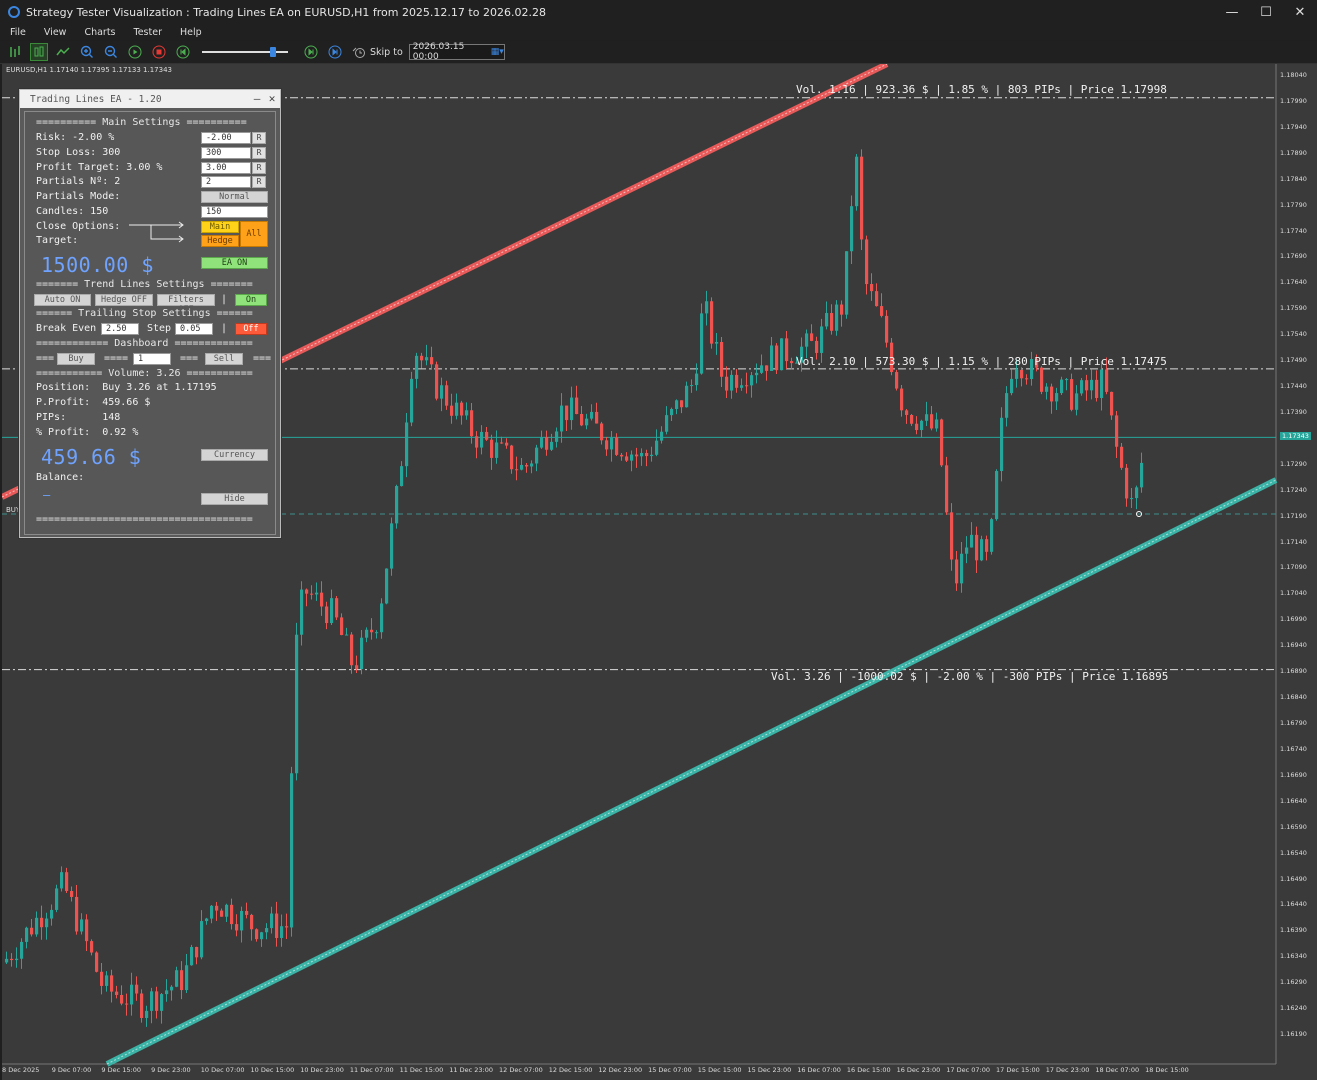 The height and width of the screenshot is (1080, 1317). I want to click on zoom-out-icon, so click(111, 52).